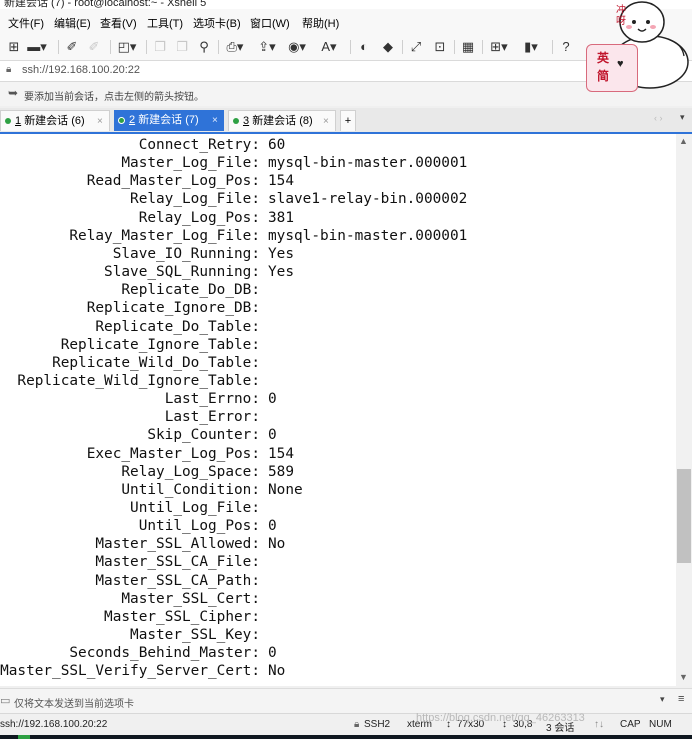  What do you see at coordinates (468, 47) in the screenshot?
I see `keyboard-icon: ▦` at bounding box center [468, 47].